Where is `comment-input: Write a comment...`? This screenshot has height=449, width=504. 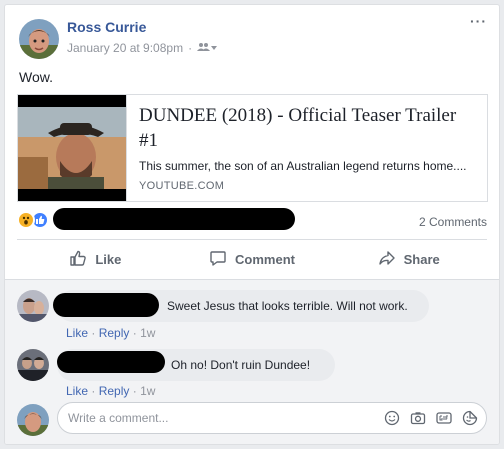 comment-input: Write a comment... is located at coordinates (272, 418).